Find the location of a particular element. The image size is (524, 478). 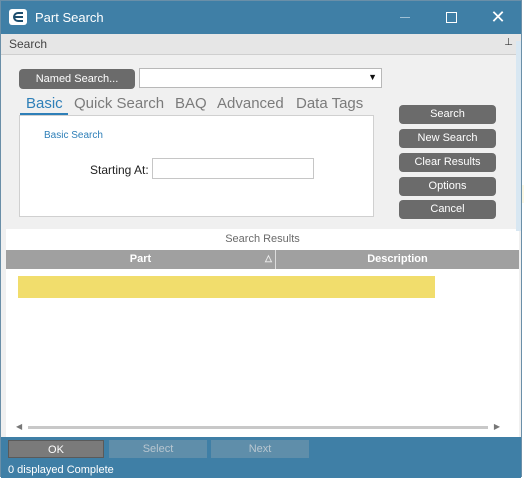

window-title: Part Search is located at coordinates (69, 17).